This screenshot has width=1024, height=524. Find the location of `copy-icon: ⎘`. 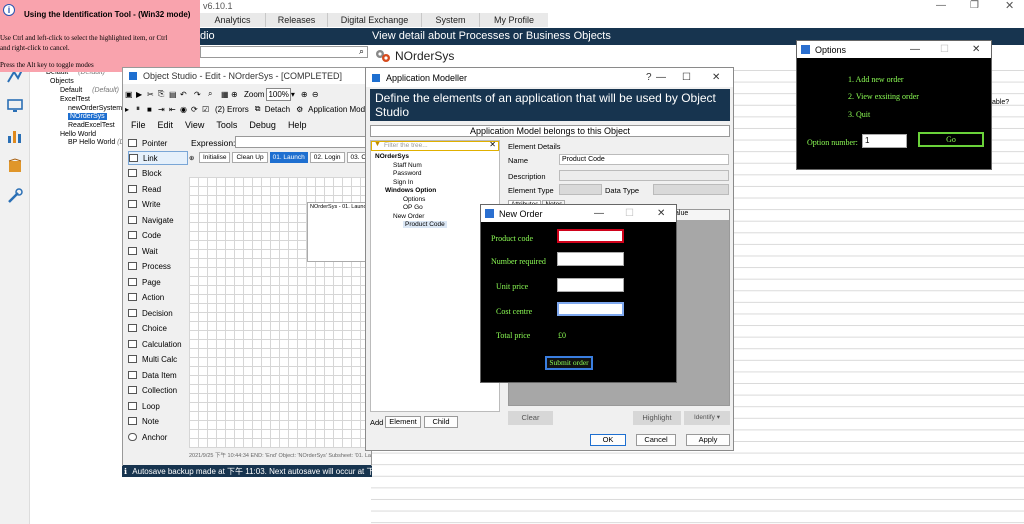

copy-icon: ⎘ is located at coordinates (163, 94).